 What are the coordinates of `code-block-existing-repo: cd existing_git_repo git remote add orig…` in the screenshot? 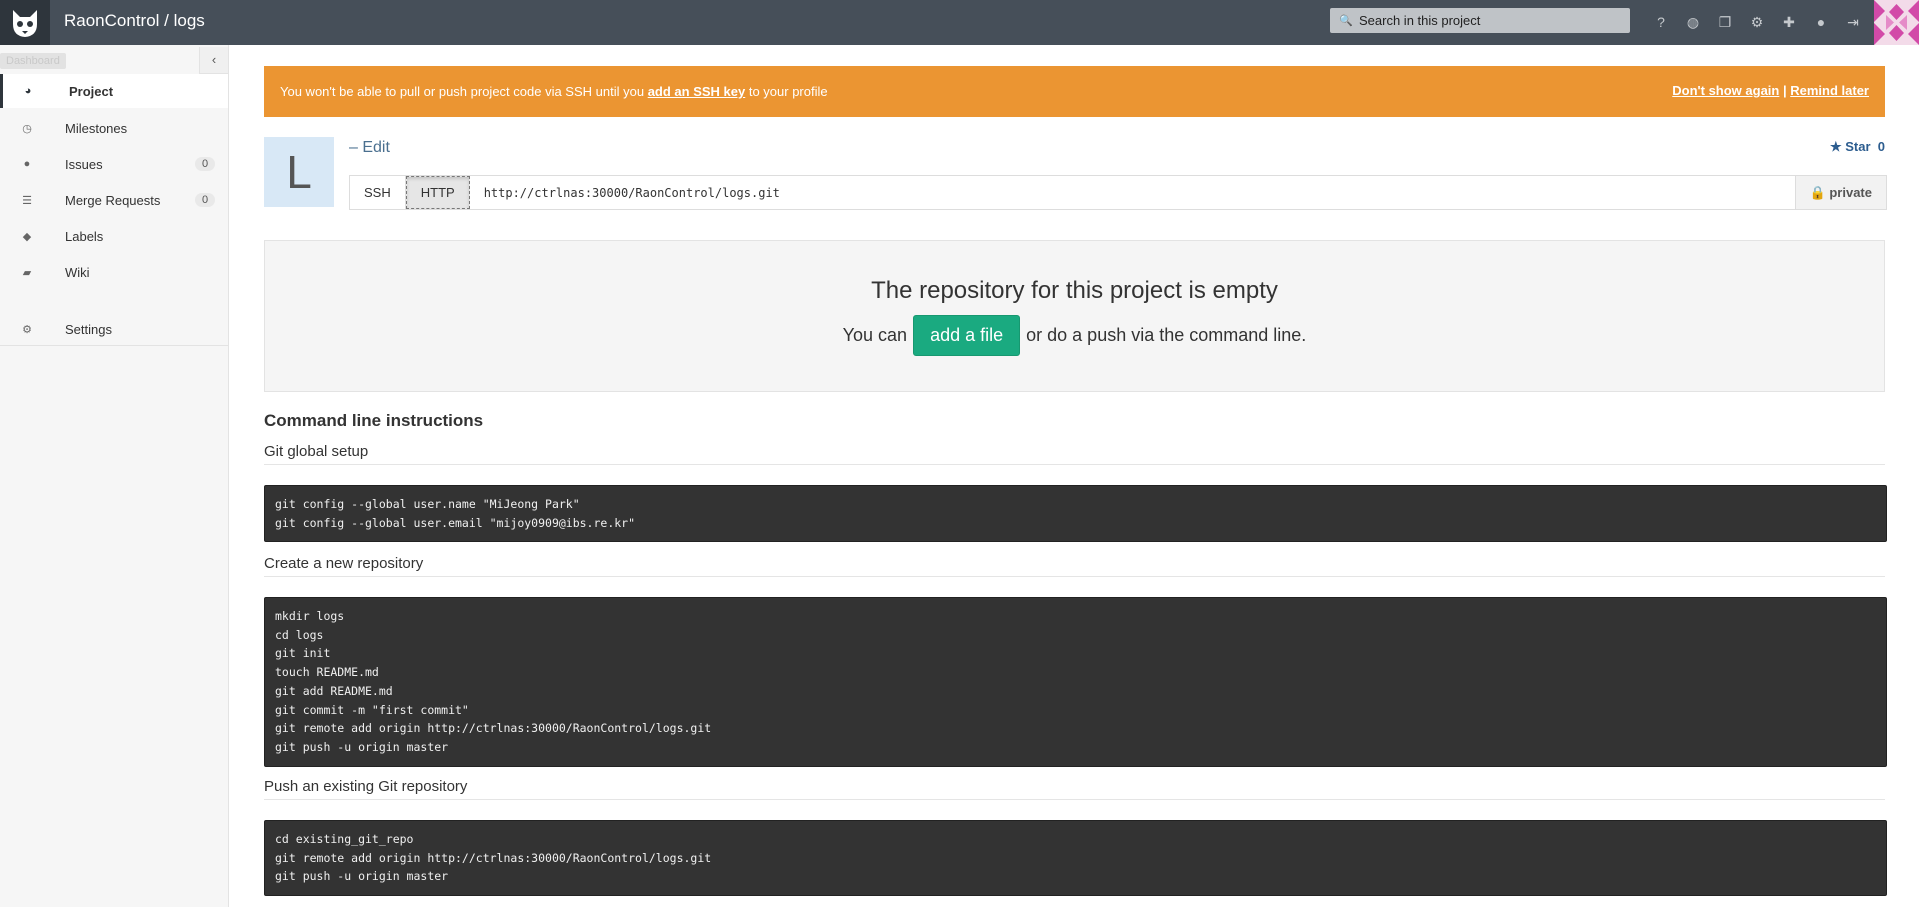 It's located at (1075, 858).